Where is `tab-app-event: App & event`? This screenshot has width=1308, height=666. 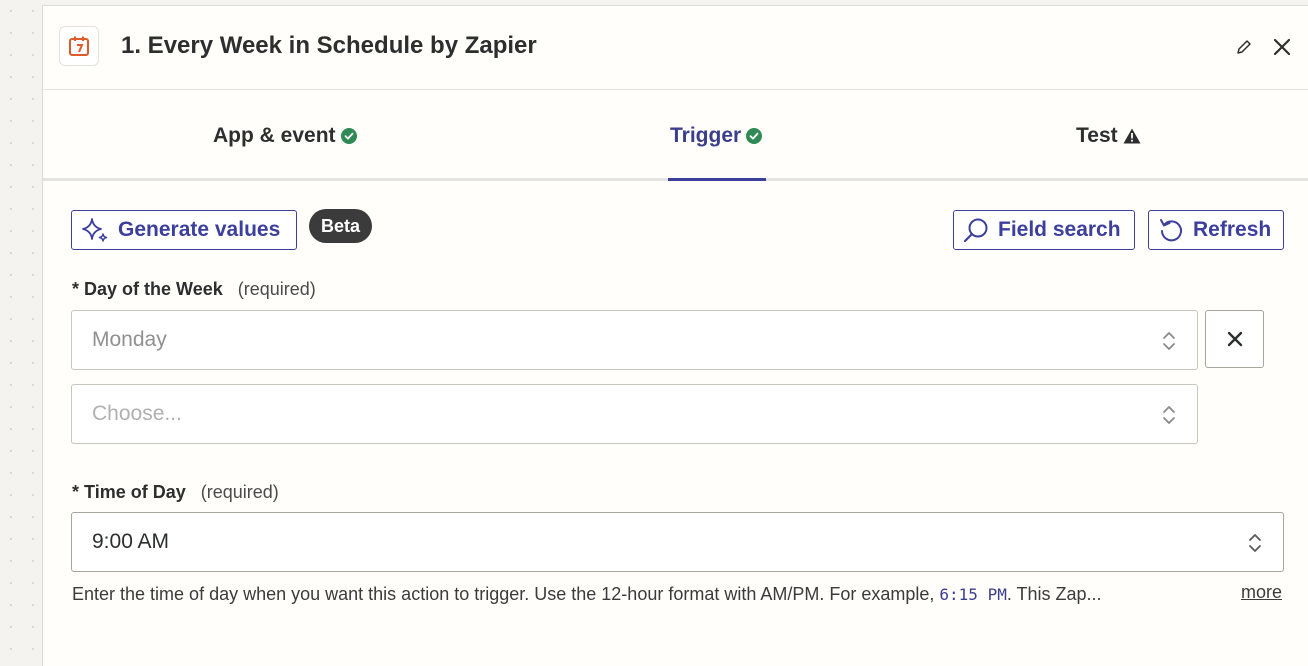
tab-app-event: App & event is located at coordinates (285, 136).